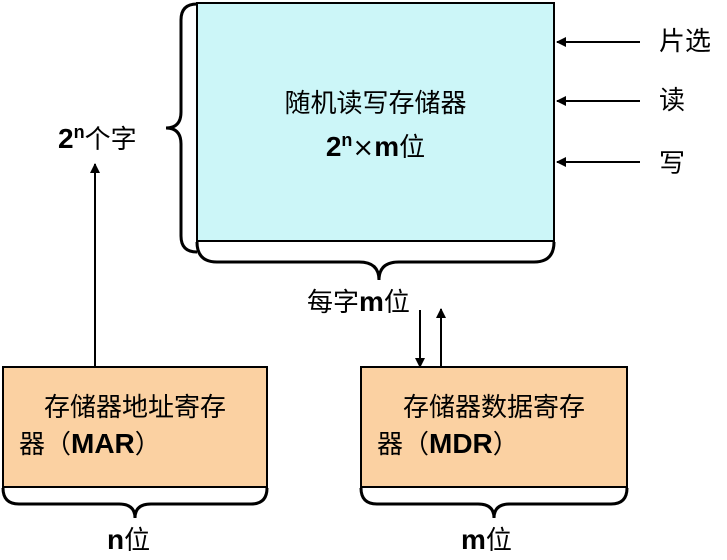  Describe the element at coordinates (672, 101) in the screenshot. I see `read-label: 读` at that location.